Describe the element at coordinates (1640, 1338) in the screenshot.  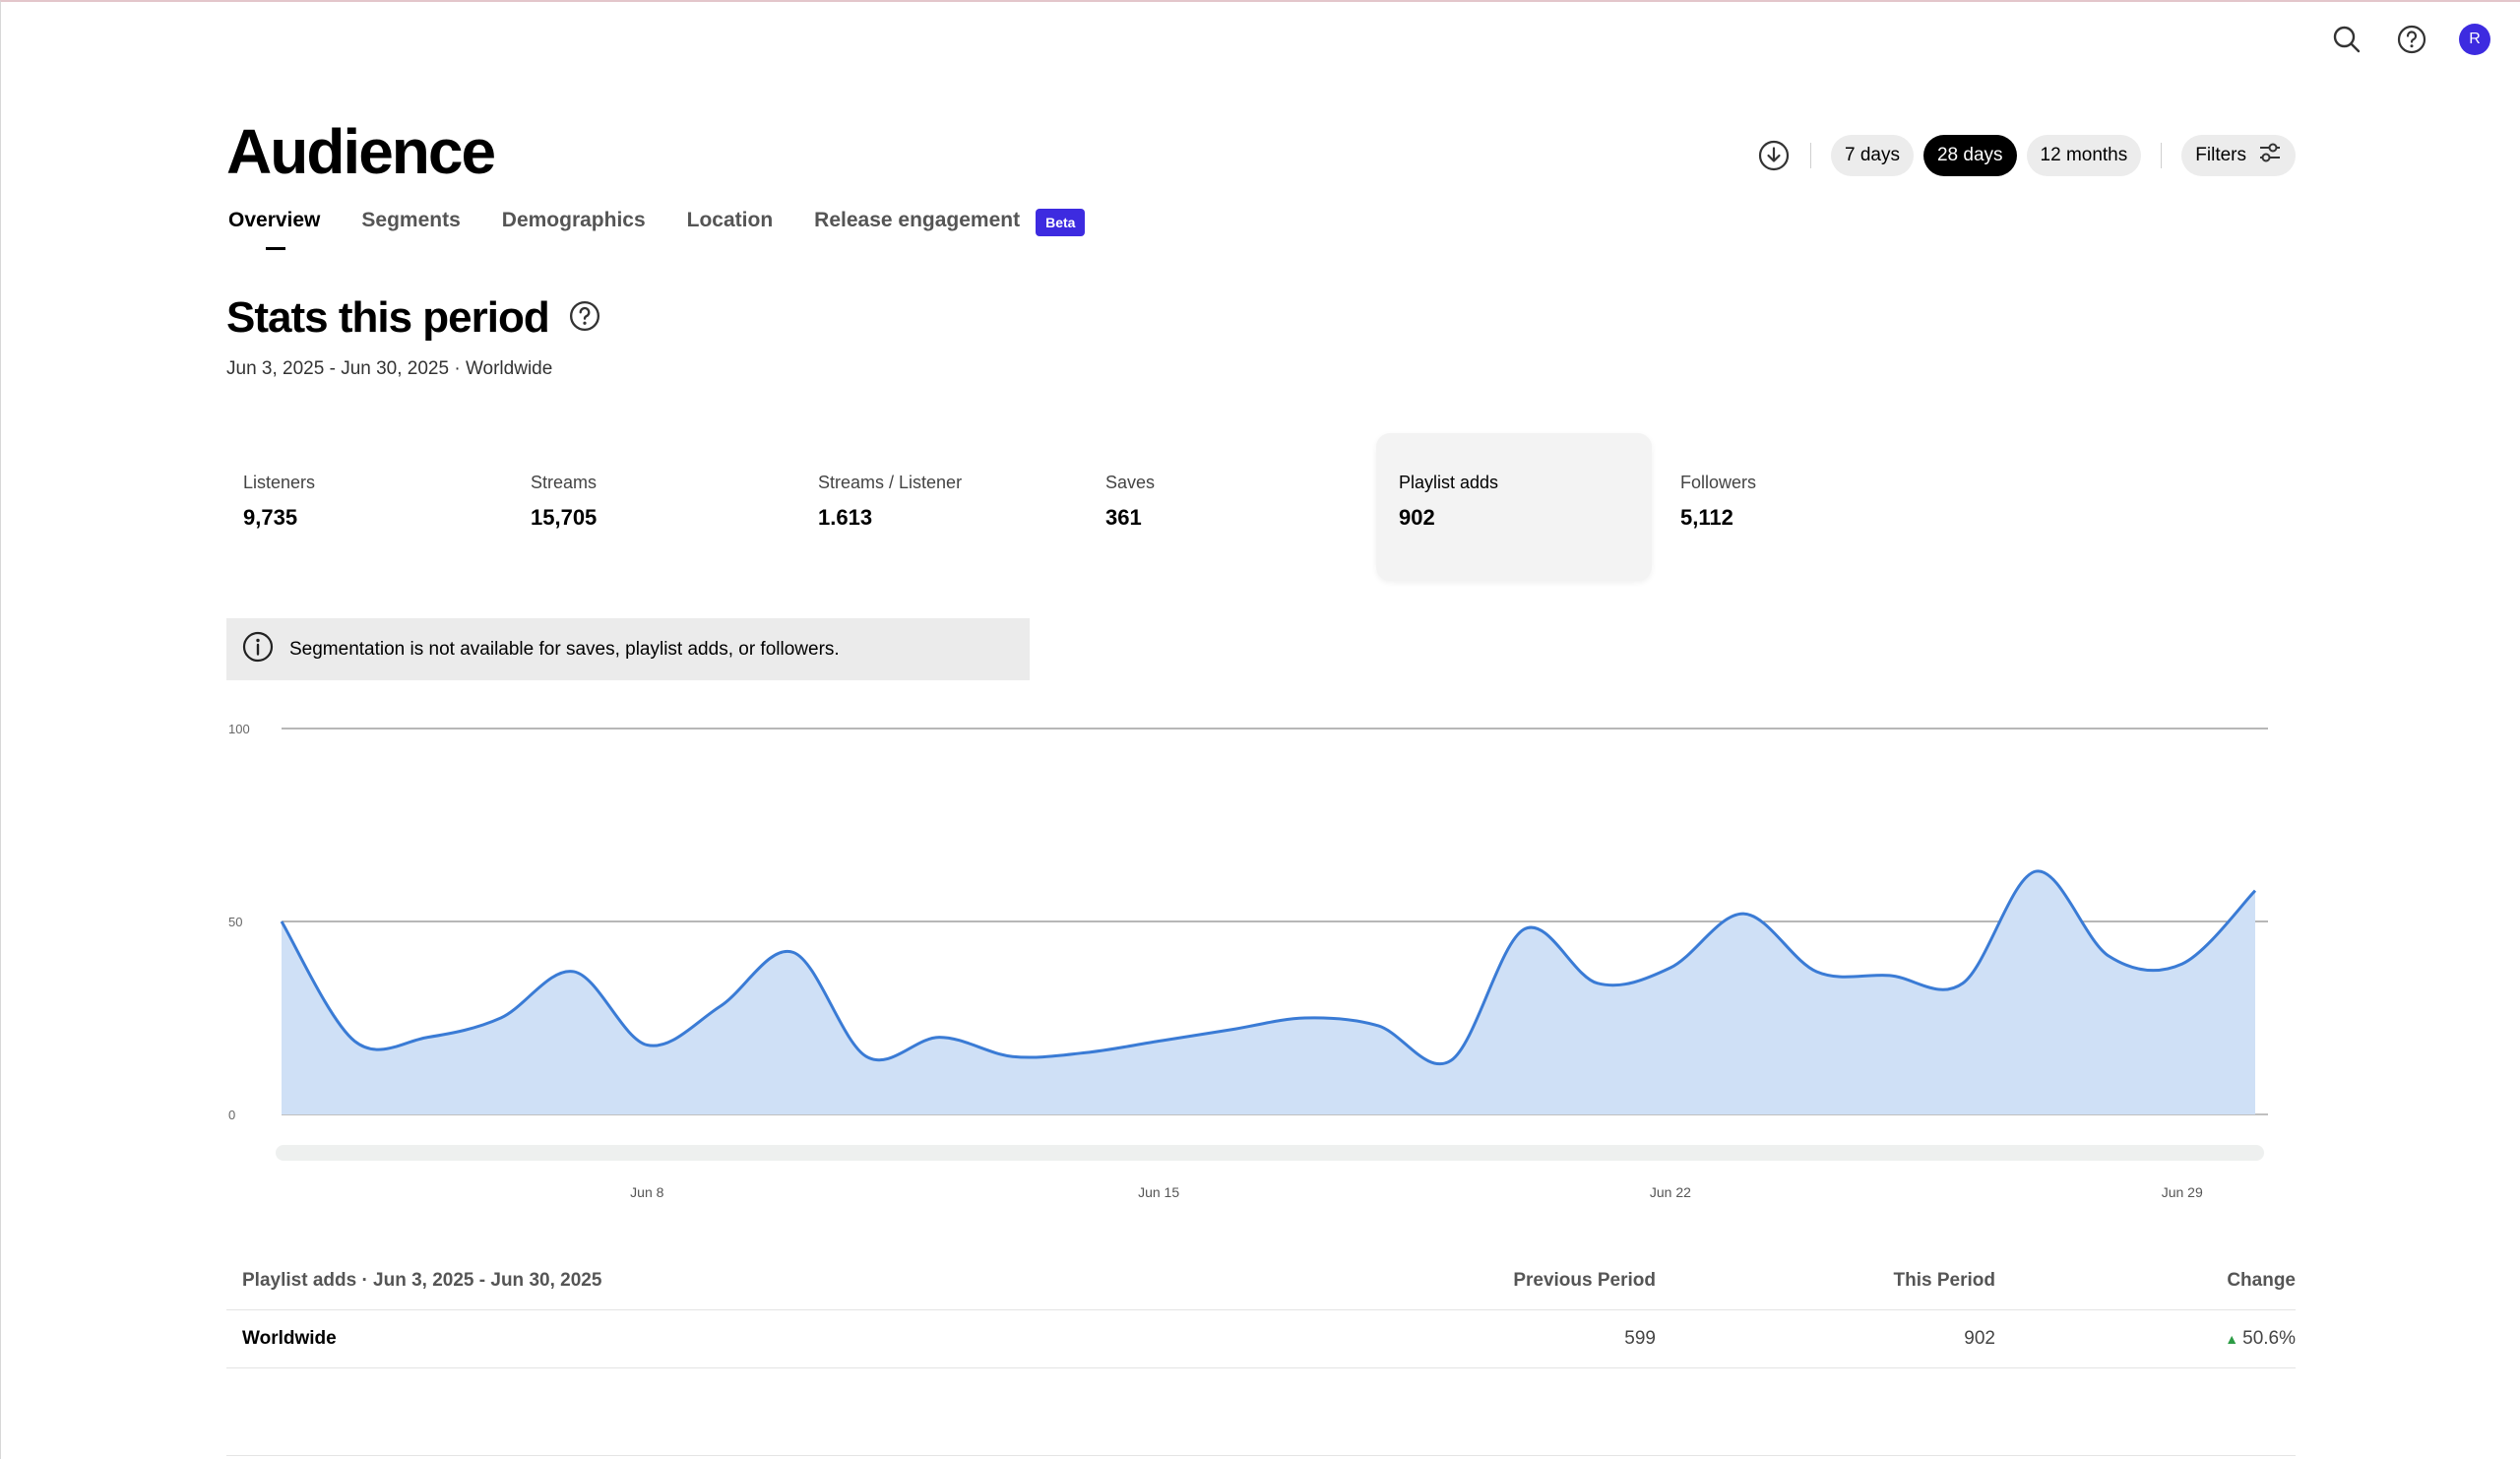
I see `previous-cell: 599` at that location.